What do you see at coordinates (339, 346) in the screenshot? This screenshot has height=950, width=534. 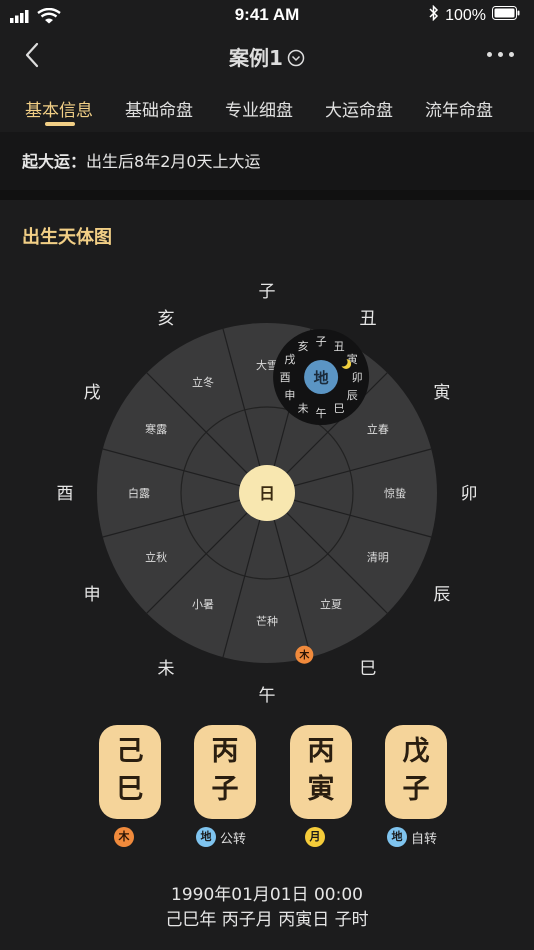 I see `earth-ring-label: 丑` at bounding box center [339, 346].